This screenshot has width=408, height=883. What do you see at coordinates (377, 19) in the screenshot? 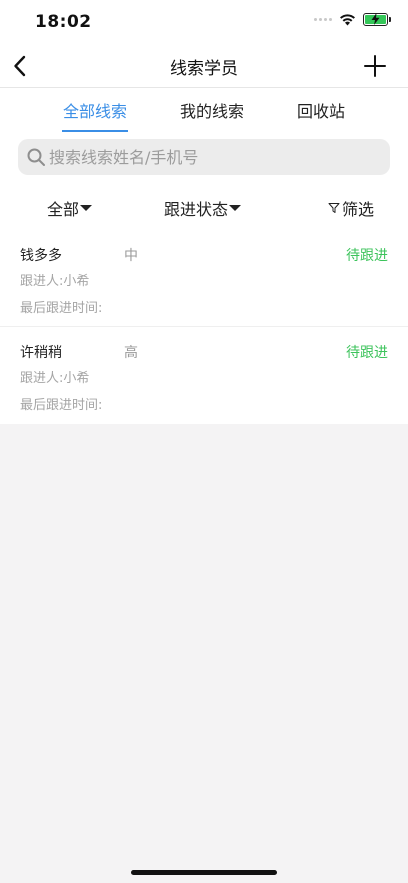
I see `battery-charging-icon` at bounding box center [377, 19].